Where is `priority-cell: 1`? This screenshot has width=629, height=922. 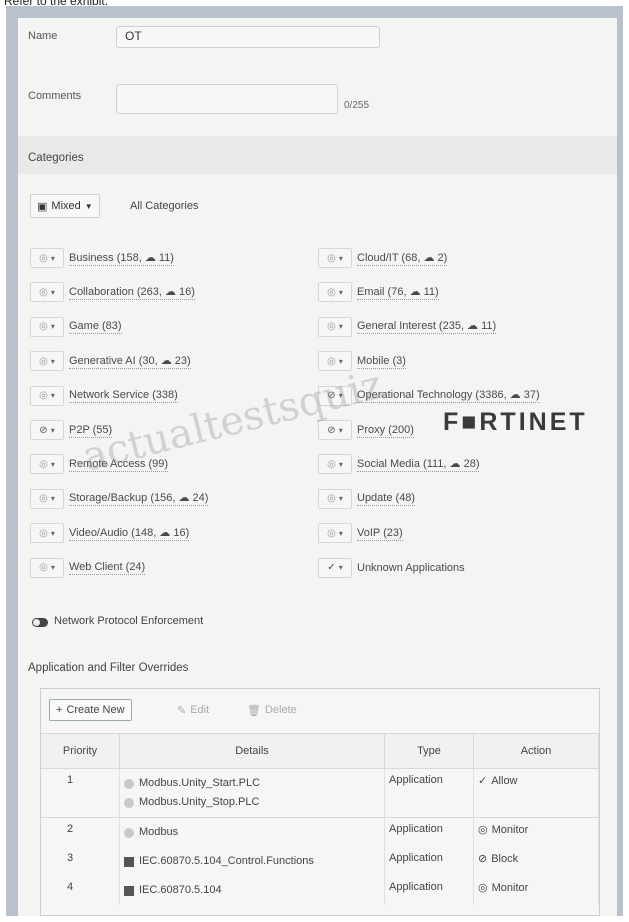 priority-cell: 1 is located at coordinates (80, 793).